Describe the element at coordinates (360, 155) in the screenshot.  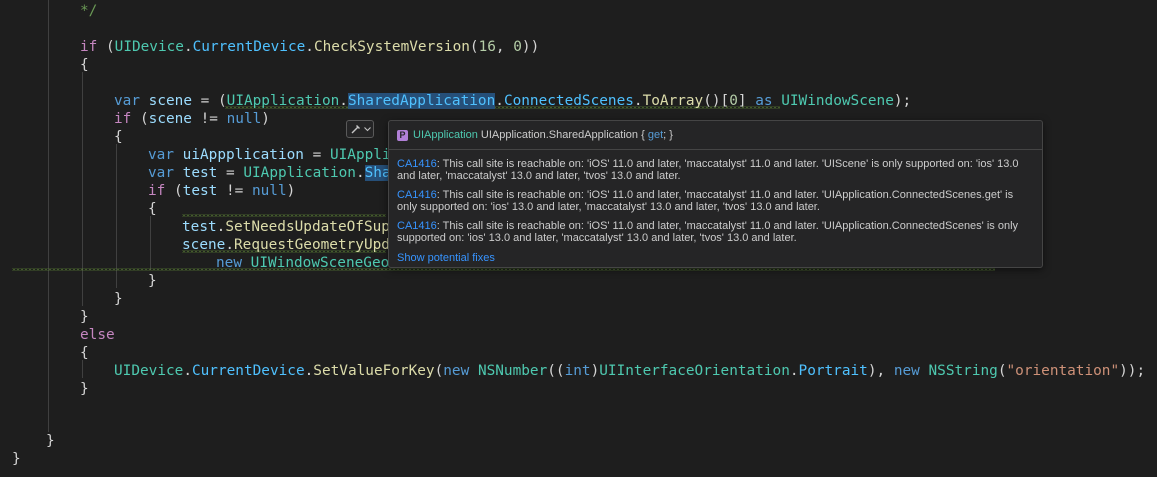
I see `token: UIAppli` at that location.